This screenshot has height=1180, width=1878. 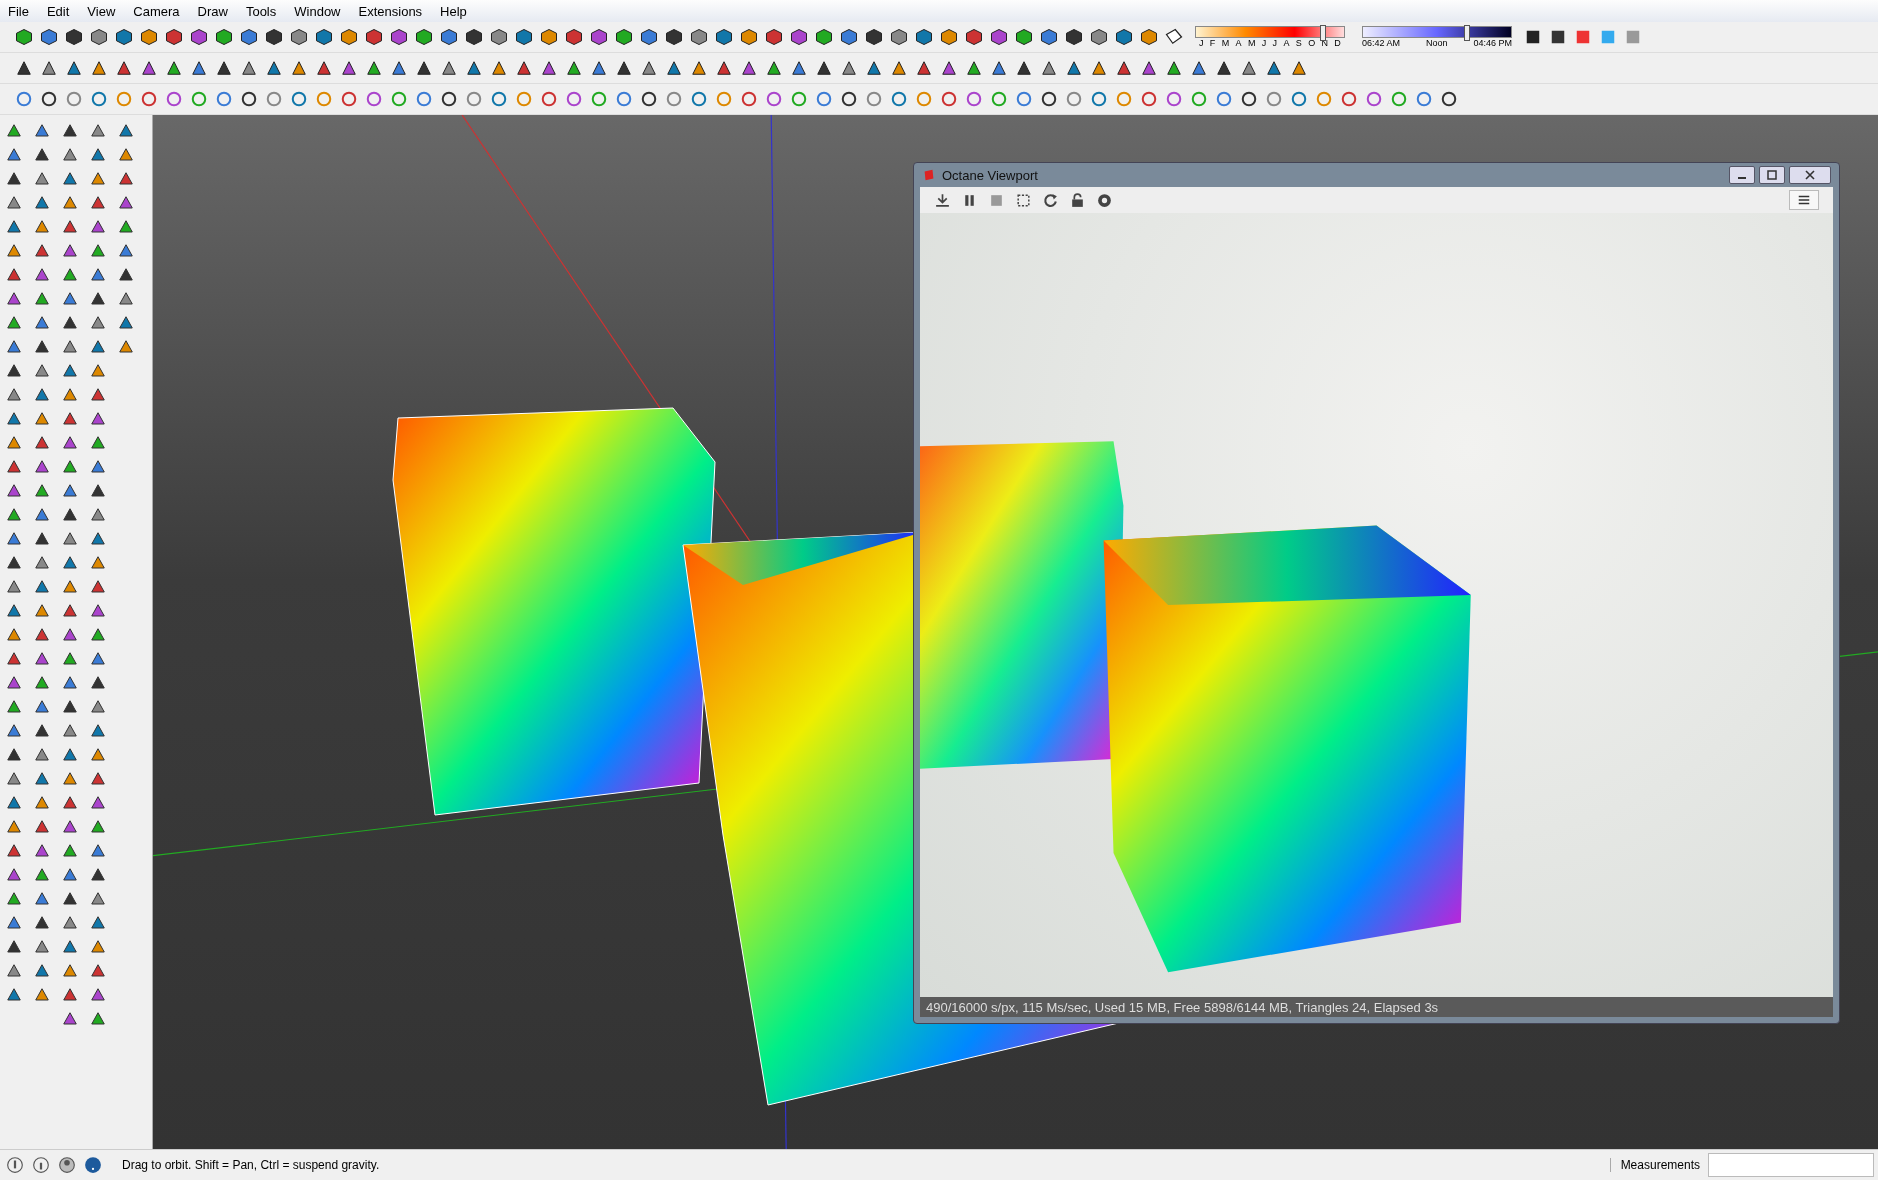 I want to click on region-icon, so click(x=1023, y=200).